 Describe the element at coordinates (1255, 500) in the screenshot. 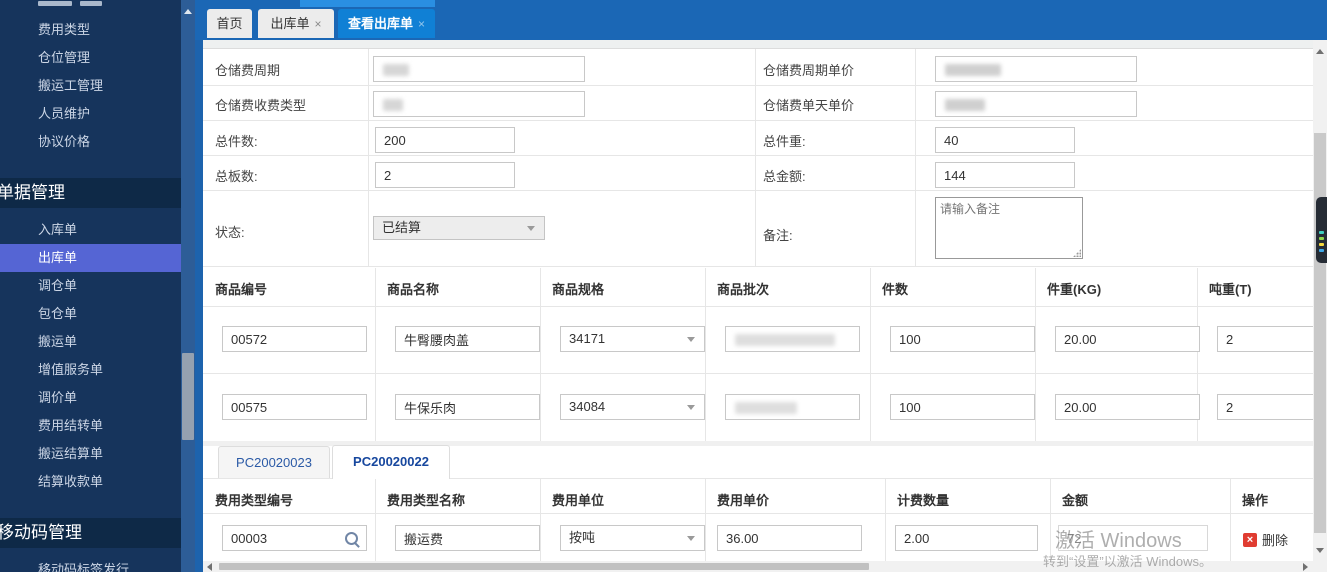

I see `col-header-actions: 操作` at that location.